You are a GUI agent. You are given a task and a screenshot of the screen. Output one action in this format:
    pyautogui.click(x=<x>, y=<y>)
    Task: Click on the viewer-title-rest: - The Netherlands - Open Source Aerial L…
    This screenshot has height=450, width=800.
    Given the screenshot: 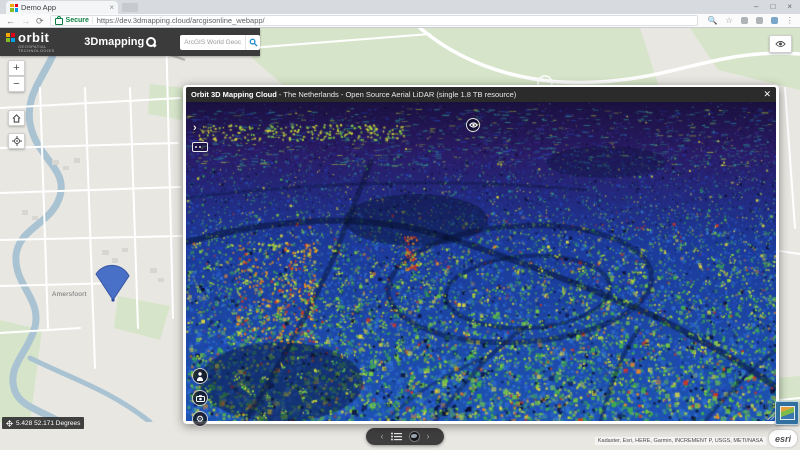 What is the action you would take?
    pyautogui.click(x=396, y=94)
    